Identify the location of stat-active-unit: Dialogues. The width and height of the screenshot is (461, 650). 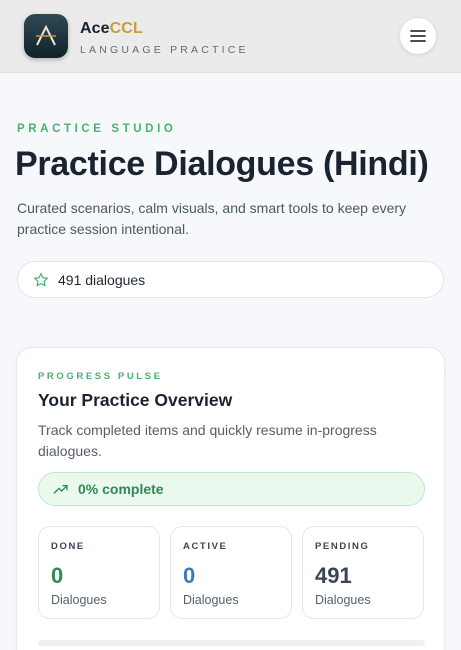
(211, 600).